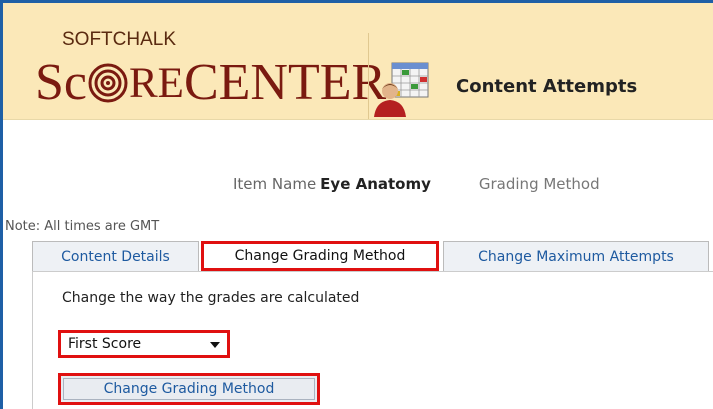 Image resolution: width=713 pixels, height=409 pixels. Describe the element at coordinates (372, 271) in the screenshot. I see `tab-panel-top-border` at that location.